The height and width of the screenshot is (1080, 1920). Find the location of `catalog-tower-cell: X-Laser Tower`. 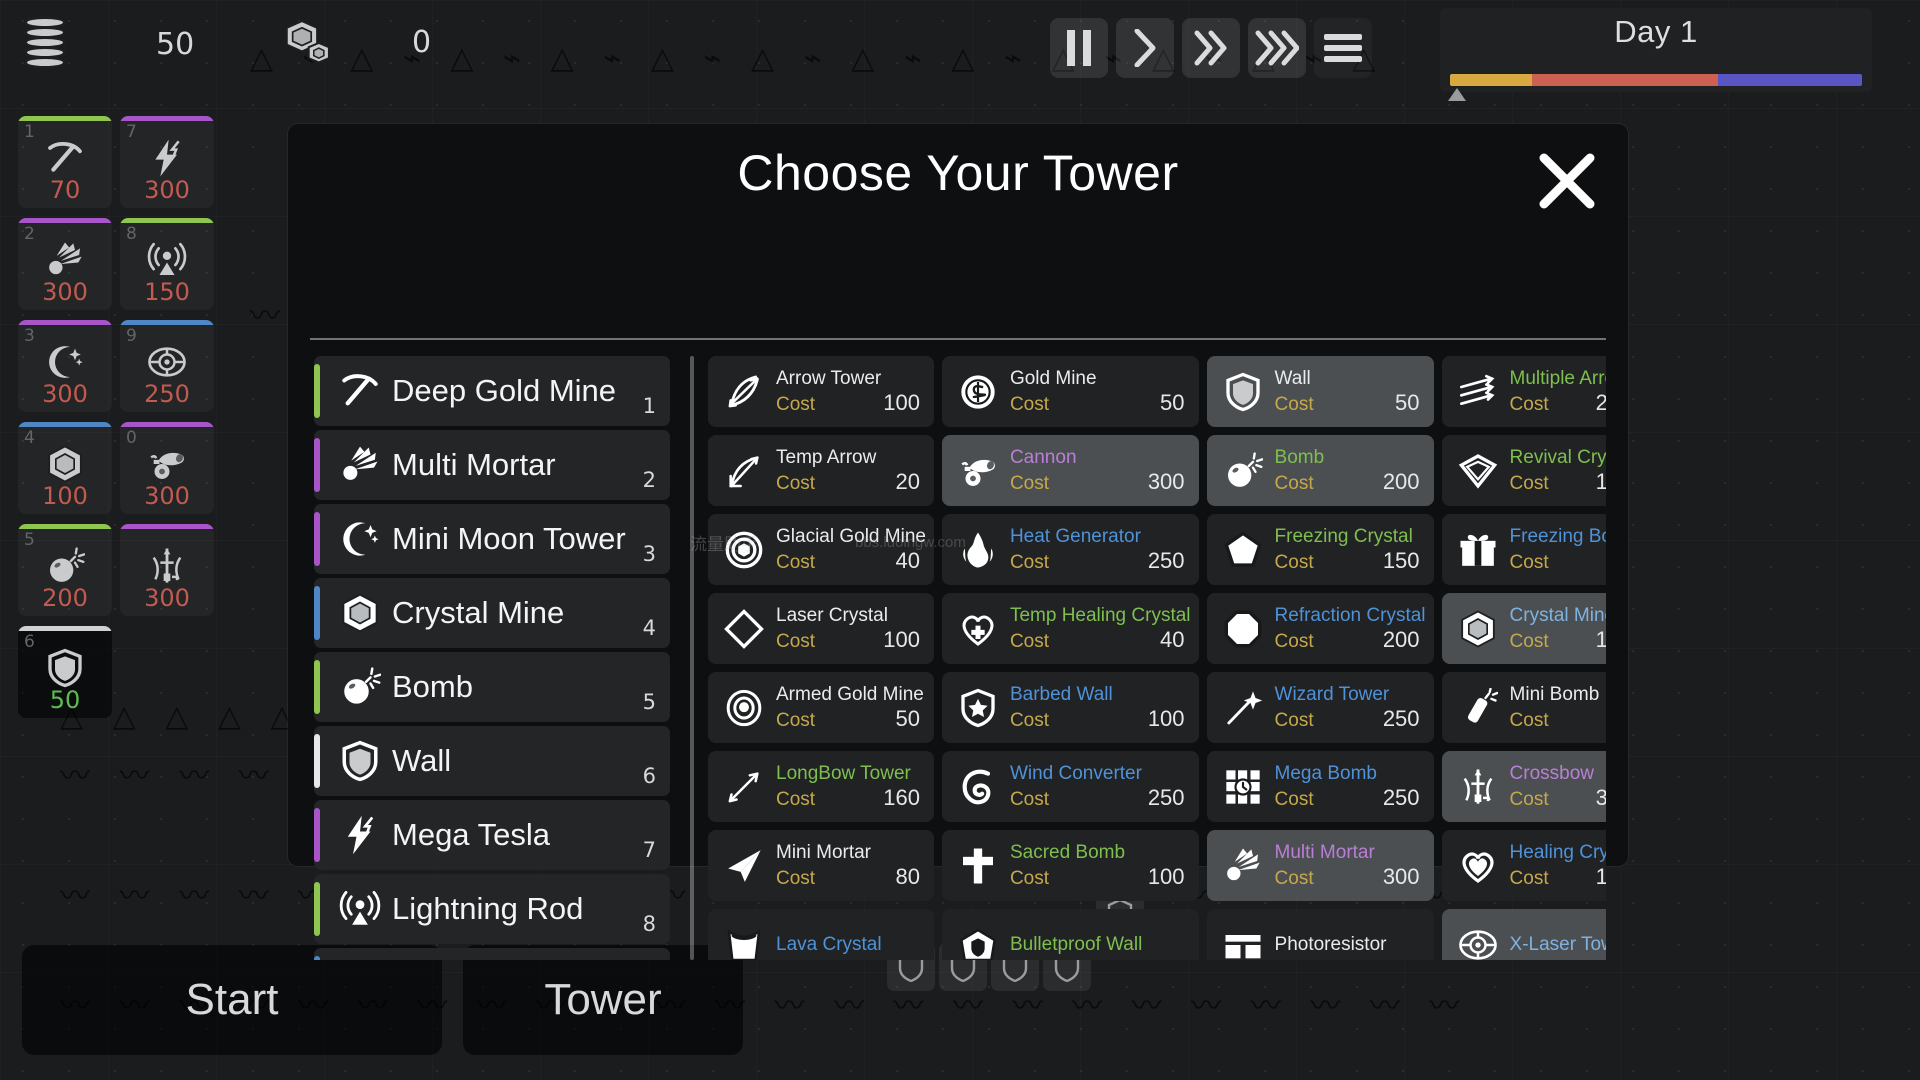

catalog-tower-cell: X-Laser Tower is located at coordinates (1523, 934).